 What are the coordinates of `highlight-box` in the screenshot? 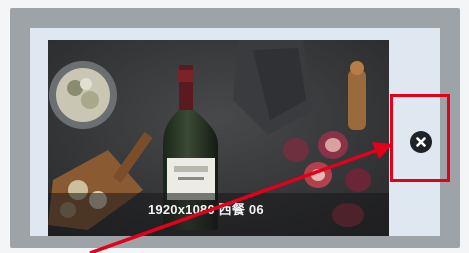 It's located at (420, 138).